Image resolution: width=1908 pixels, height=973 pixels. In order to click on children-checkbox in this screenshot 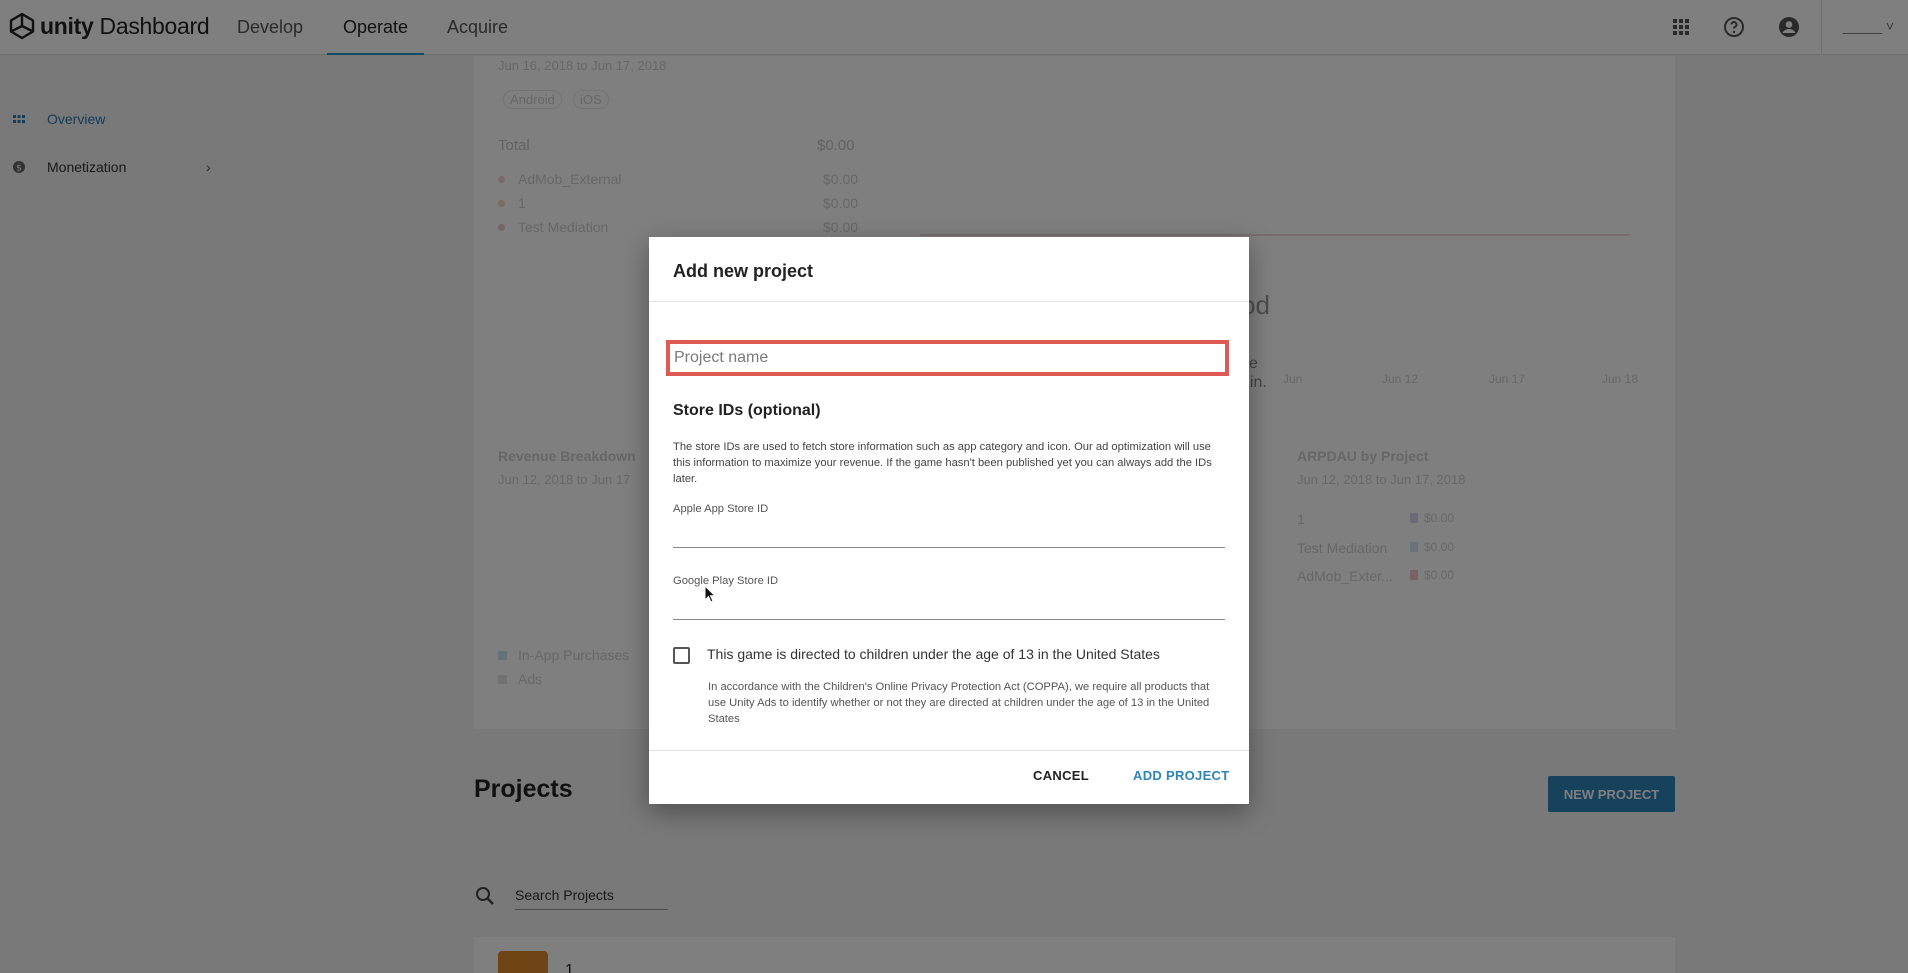, I will do `click(681, 655)`.